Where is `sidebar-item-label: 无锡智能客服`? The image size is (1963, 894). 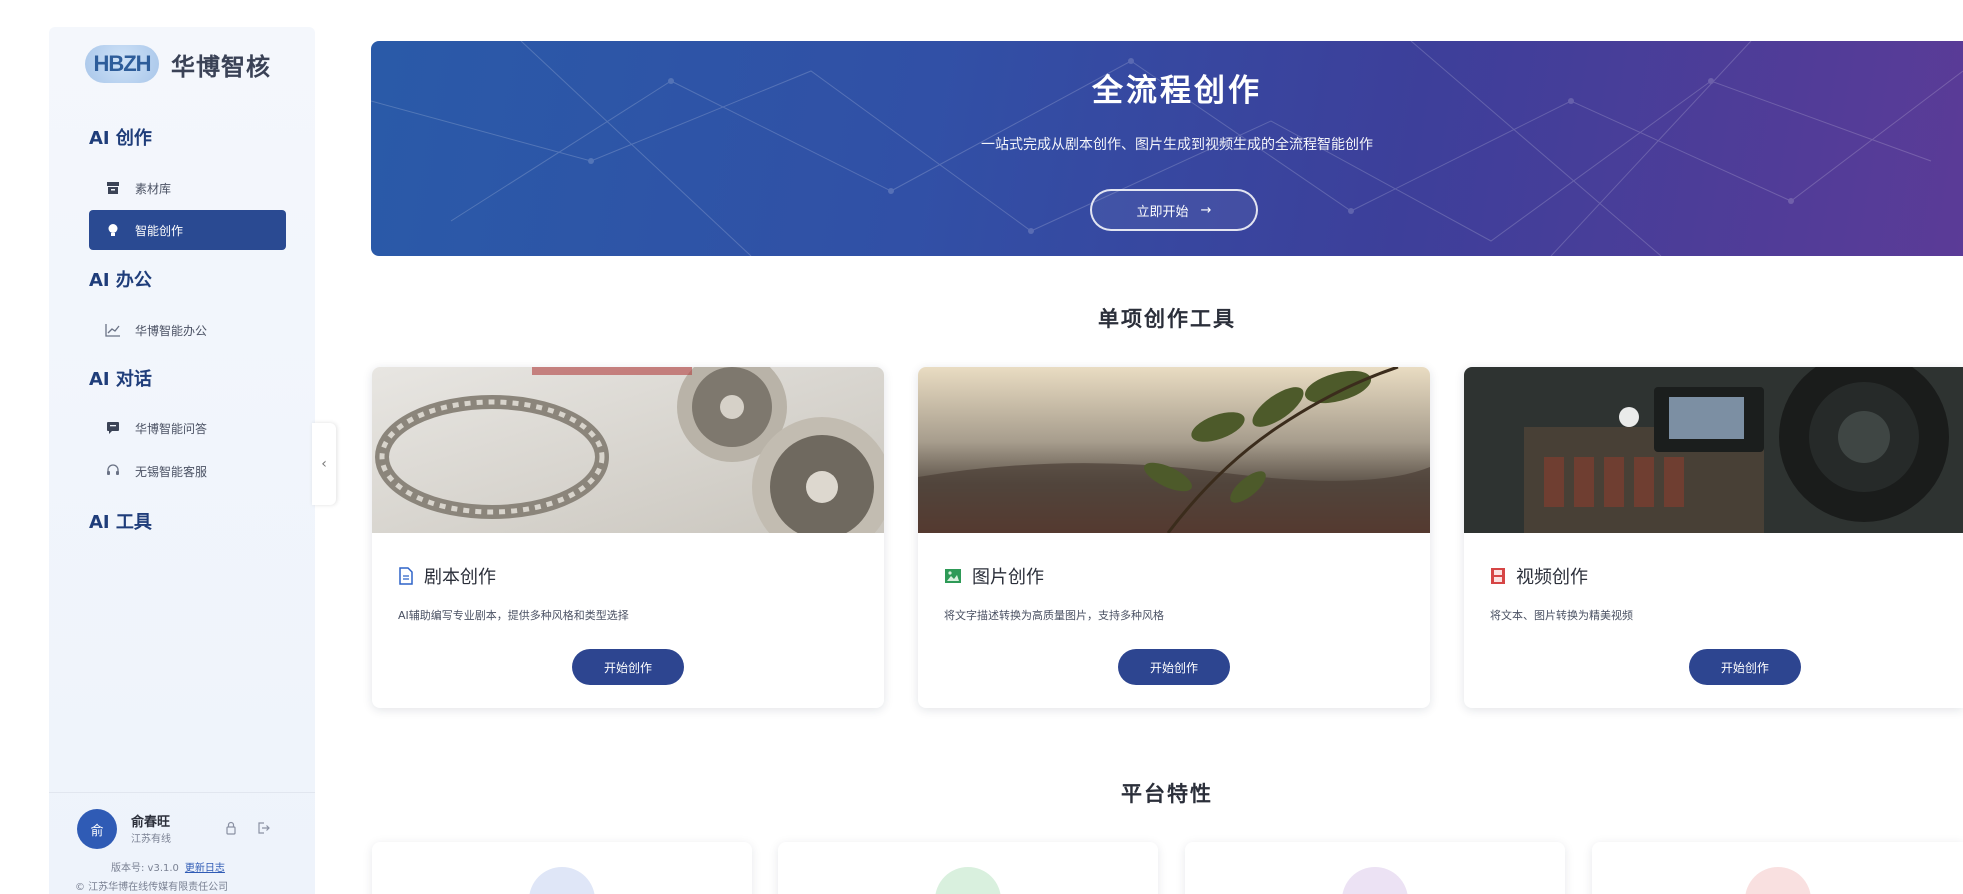 sidebar-item-label: 无锡智能客服 is located at coordinates (171, 471).